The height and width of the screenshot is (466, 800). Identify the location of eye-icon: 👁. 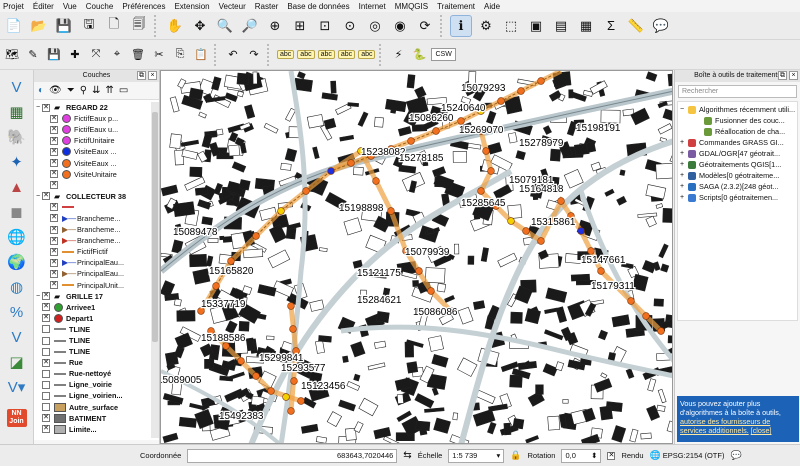
(55, 90).